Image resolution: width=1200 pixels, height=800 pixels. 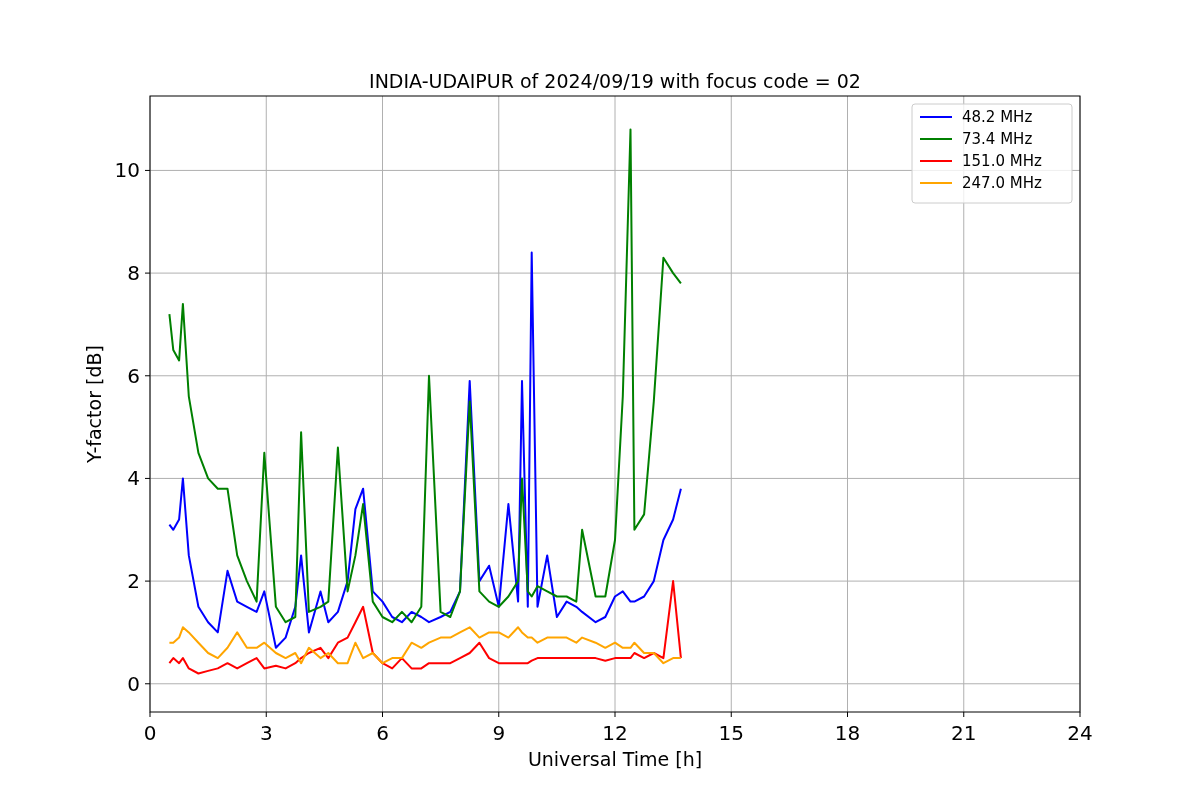 I want to click on y-tick-label: 10, so click(x=127, y=170).